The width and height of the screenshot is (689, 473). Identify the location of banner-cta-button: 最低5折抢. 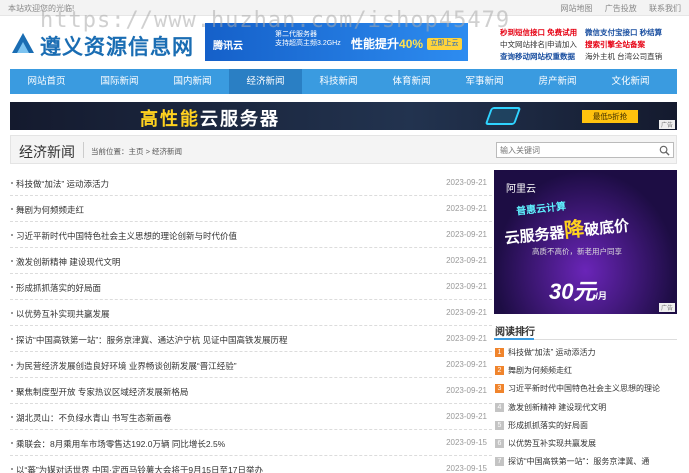
(610, 116).